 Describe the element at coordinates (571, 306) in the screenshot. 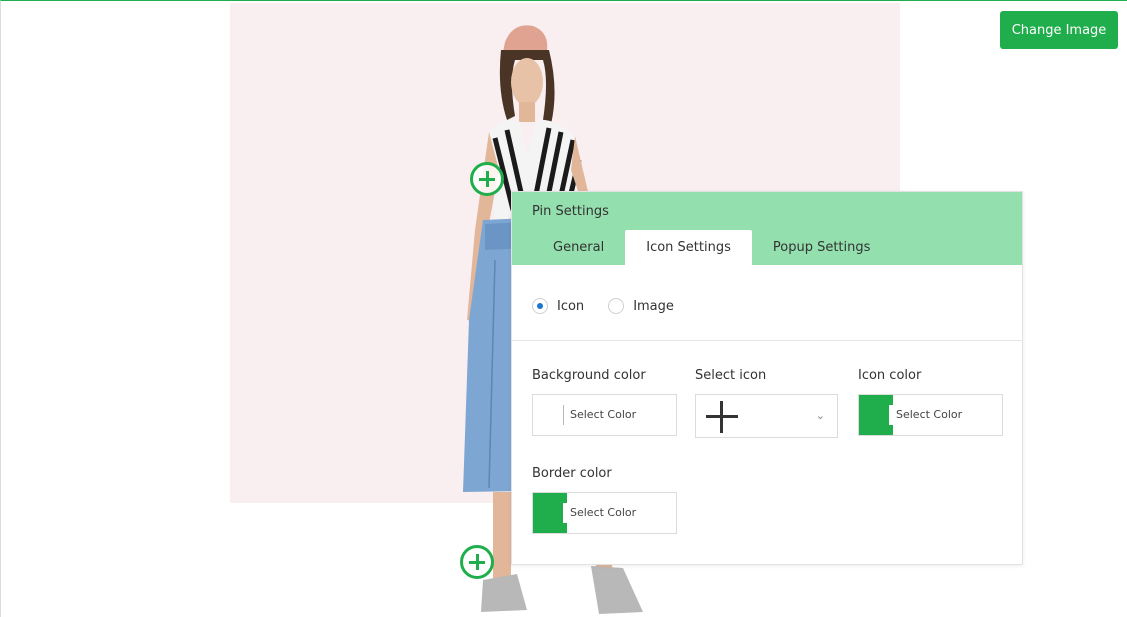

I see `radio-icon-label: Icon` at that location.